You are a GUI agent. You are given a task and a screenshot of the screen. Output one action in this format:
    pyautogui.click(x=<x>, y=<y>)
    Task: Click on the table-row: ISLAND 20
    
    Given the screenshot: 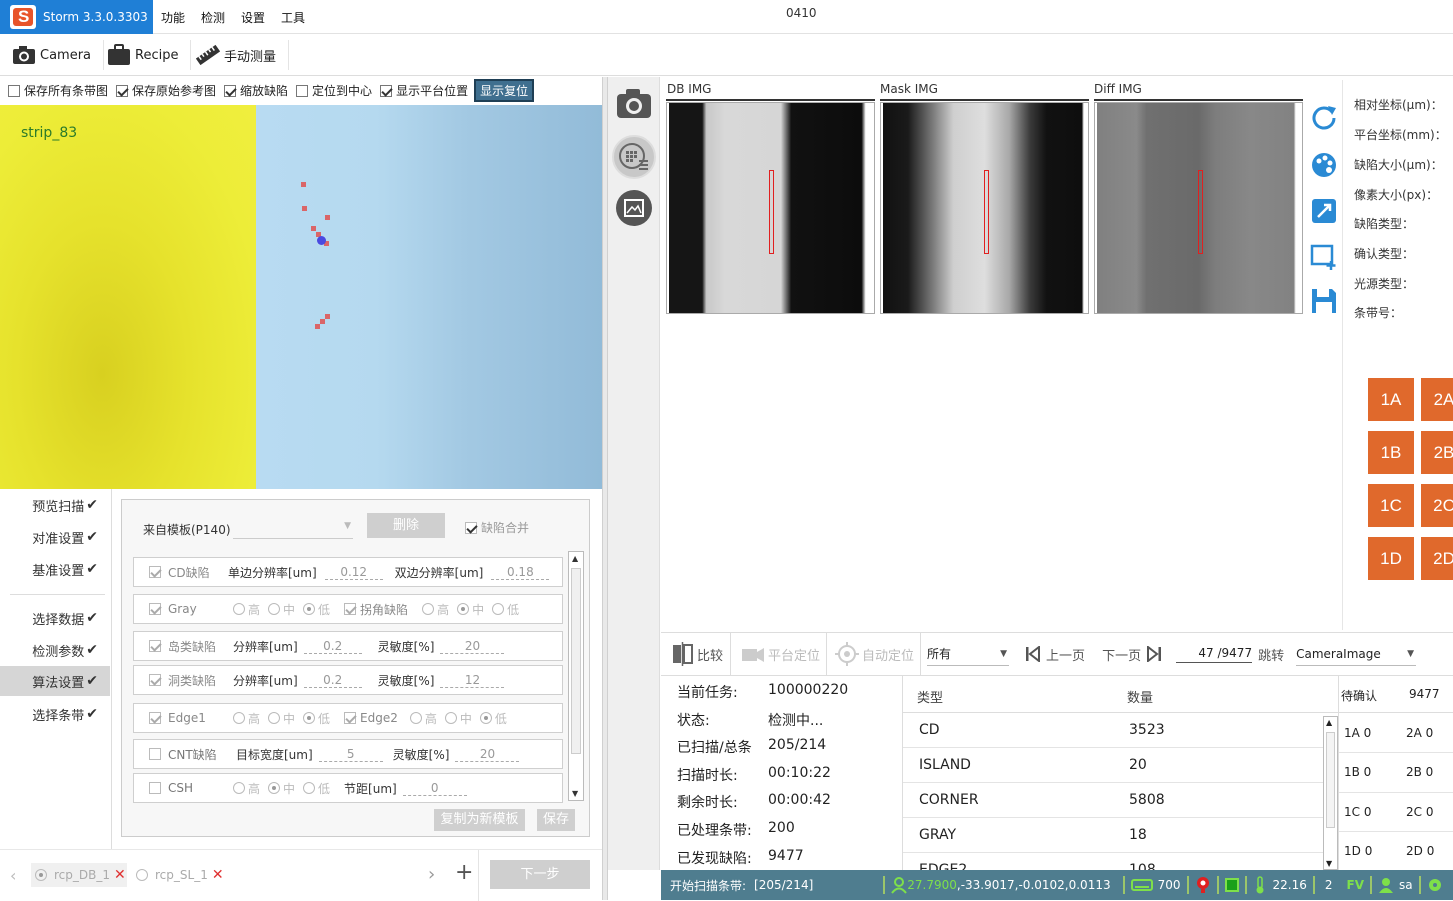 What is the action you would take?
    pyautogui.click(x=1113, y=765)
    